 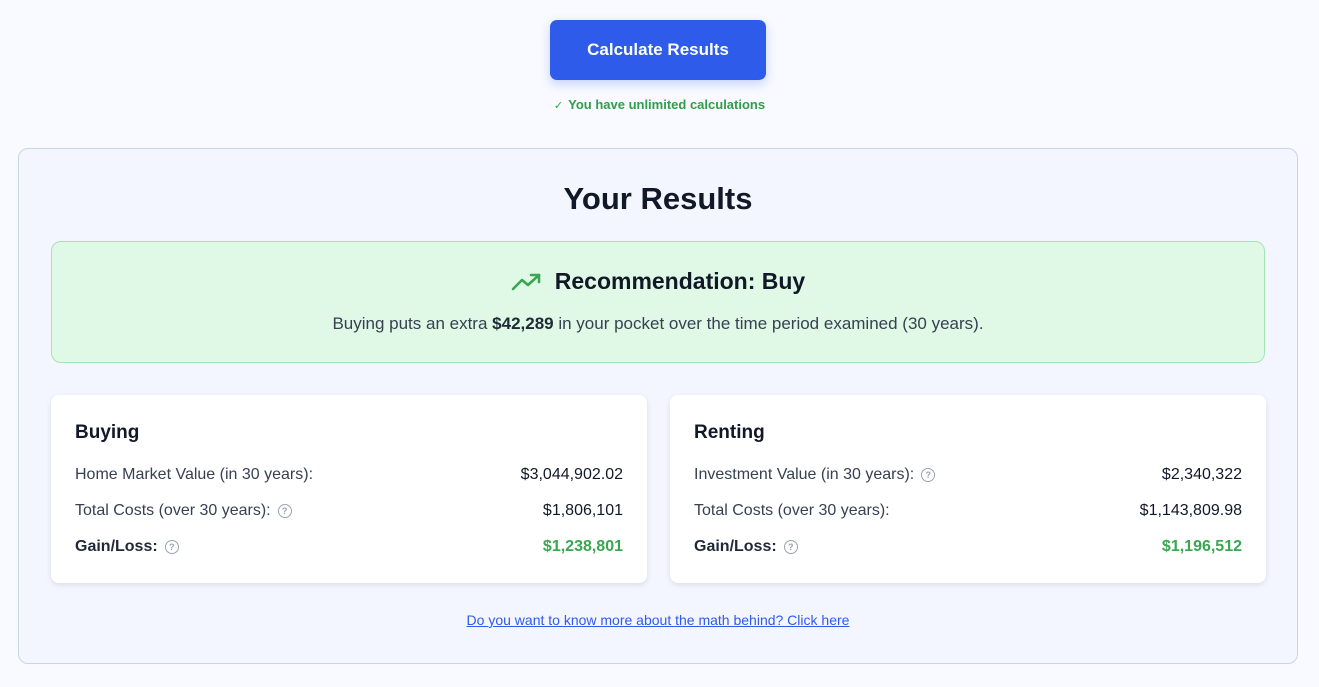 What do you see at coordinates (349, 547) in the screenshot?
I see `buying-row-gain-loss: Gain/Loss:? $1,238,801` at bounding box center [349, 547].